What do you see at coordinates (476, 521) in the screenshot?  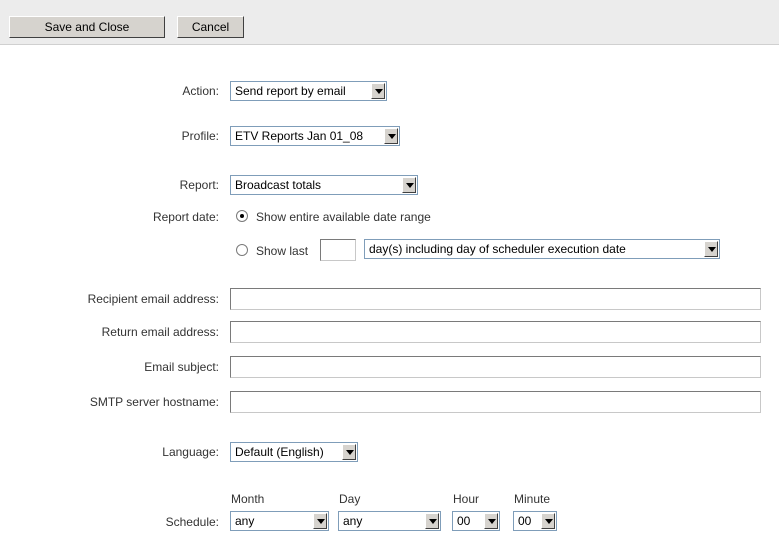 I see `hour-select: 00` at bounding box center [476, 521].